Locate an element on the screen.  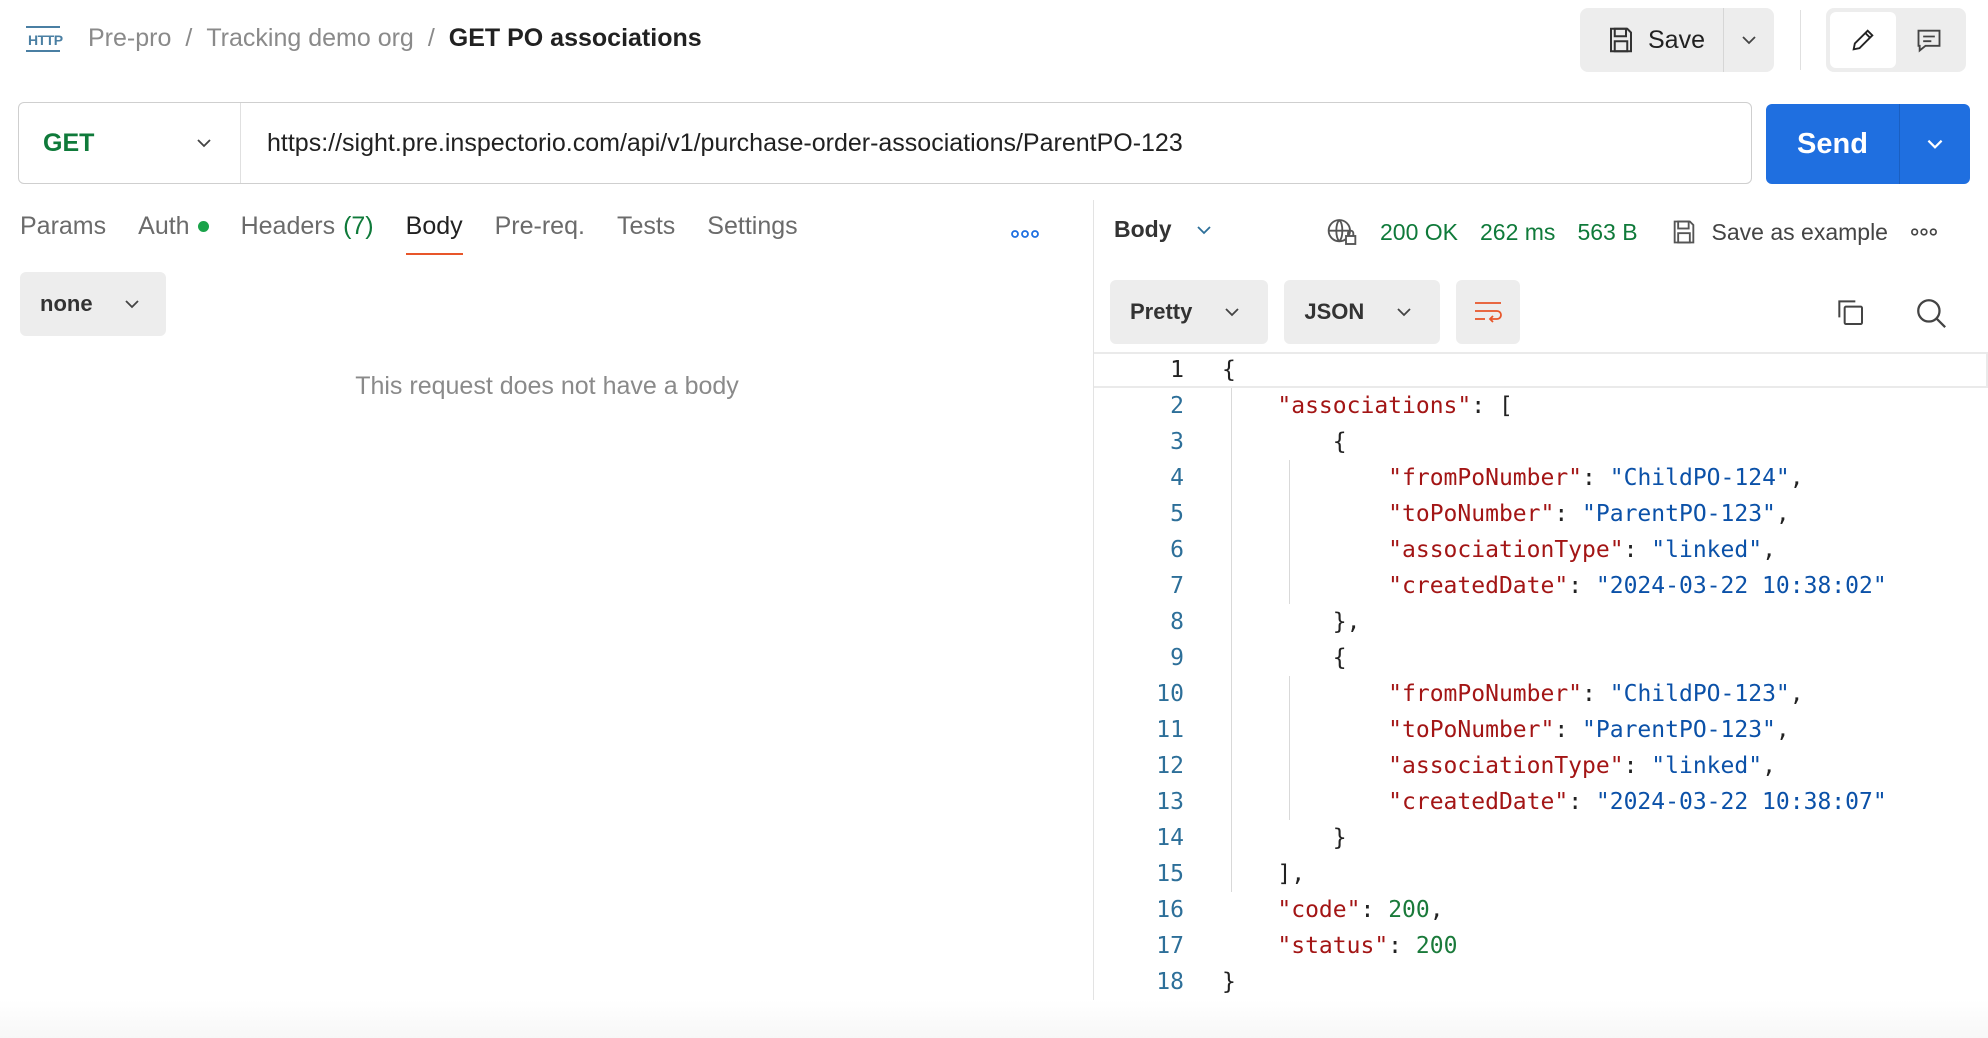
response-view-select: Body is located at coordinates (1164, 229).